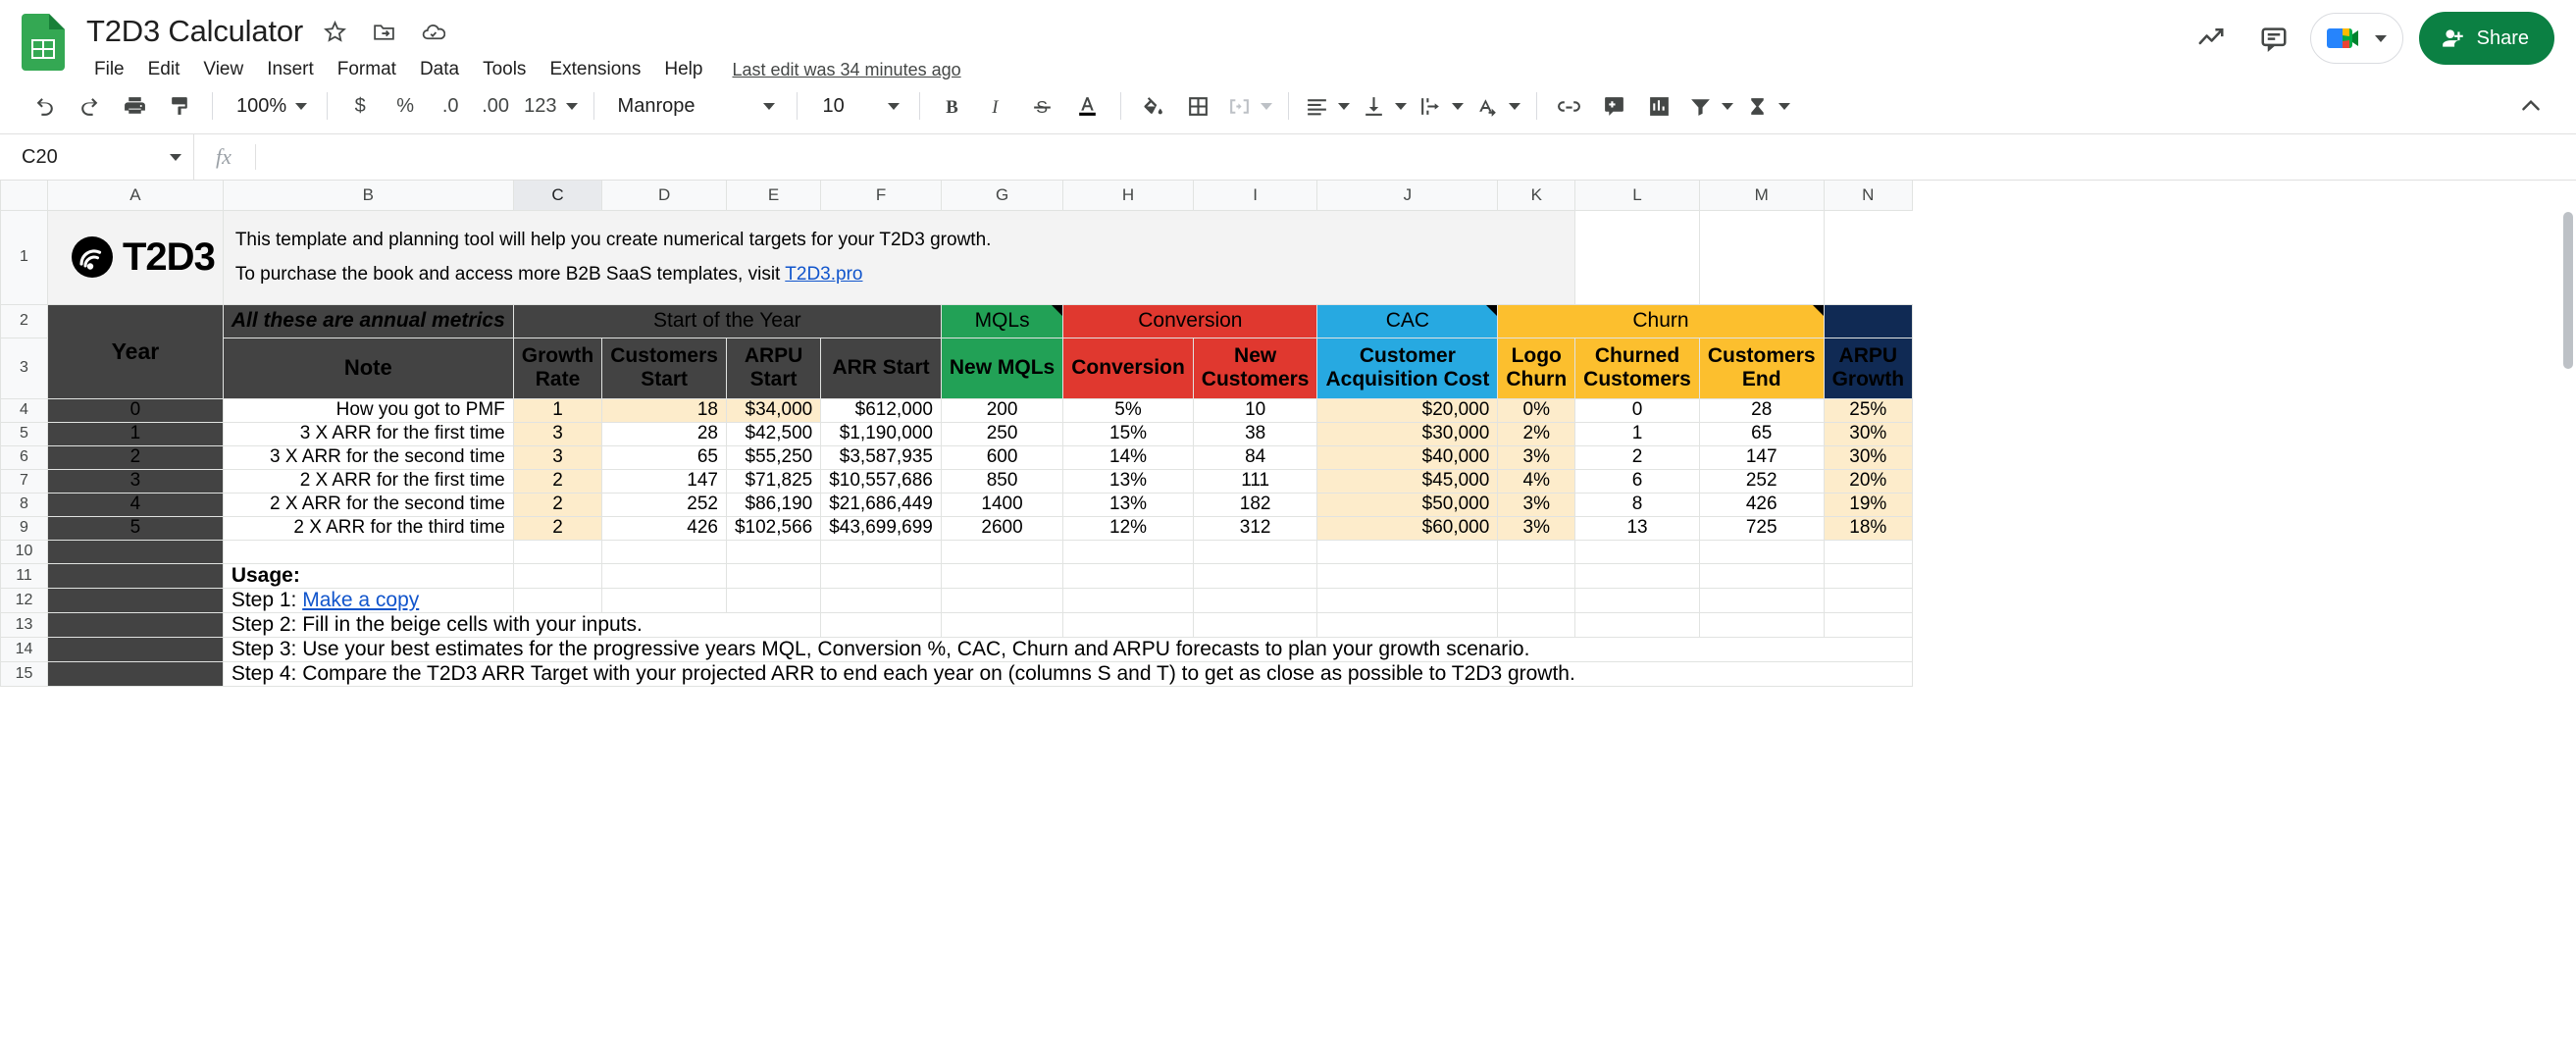 This screenshot has height=1040, width=2576. What do you see at coordinates (1536, 410) in the screenshot?
I see `cell-K4-logo-churn: 0%` at bounding box center [1536, 410].